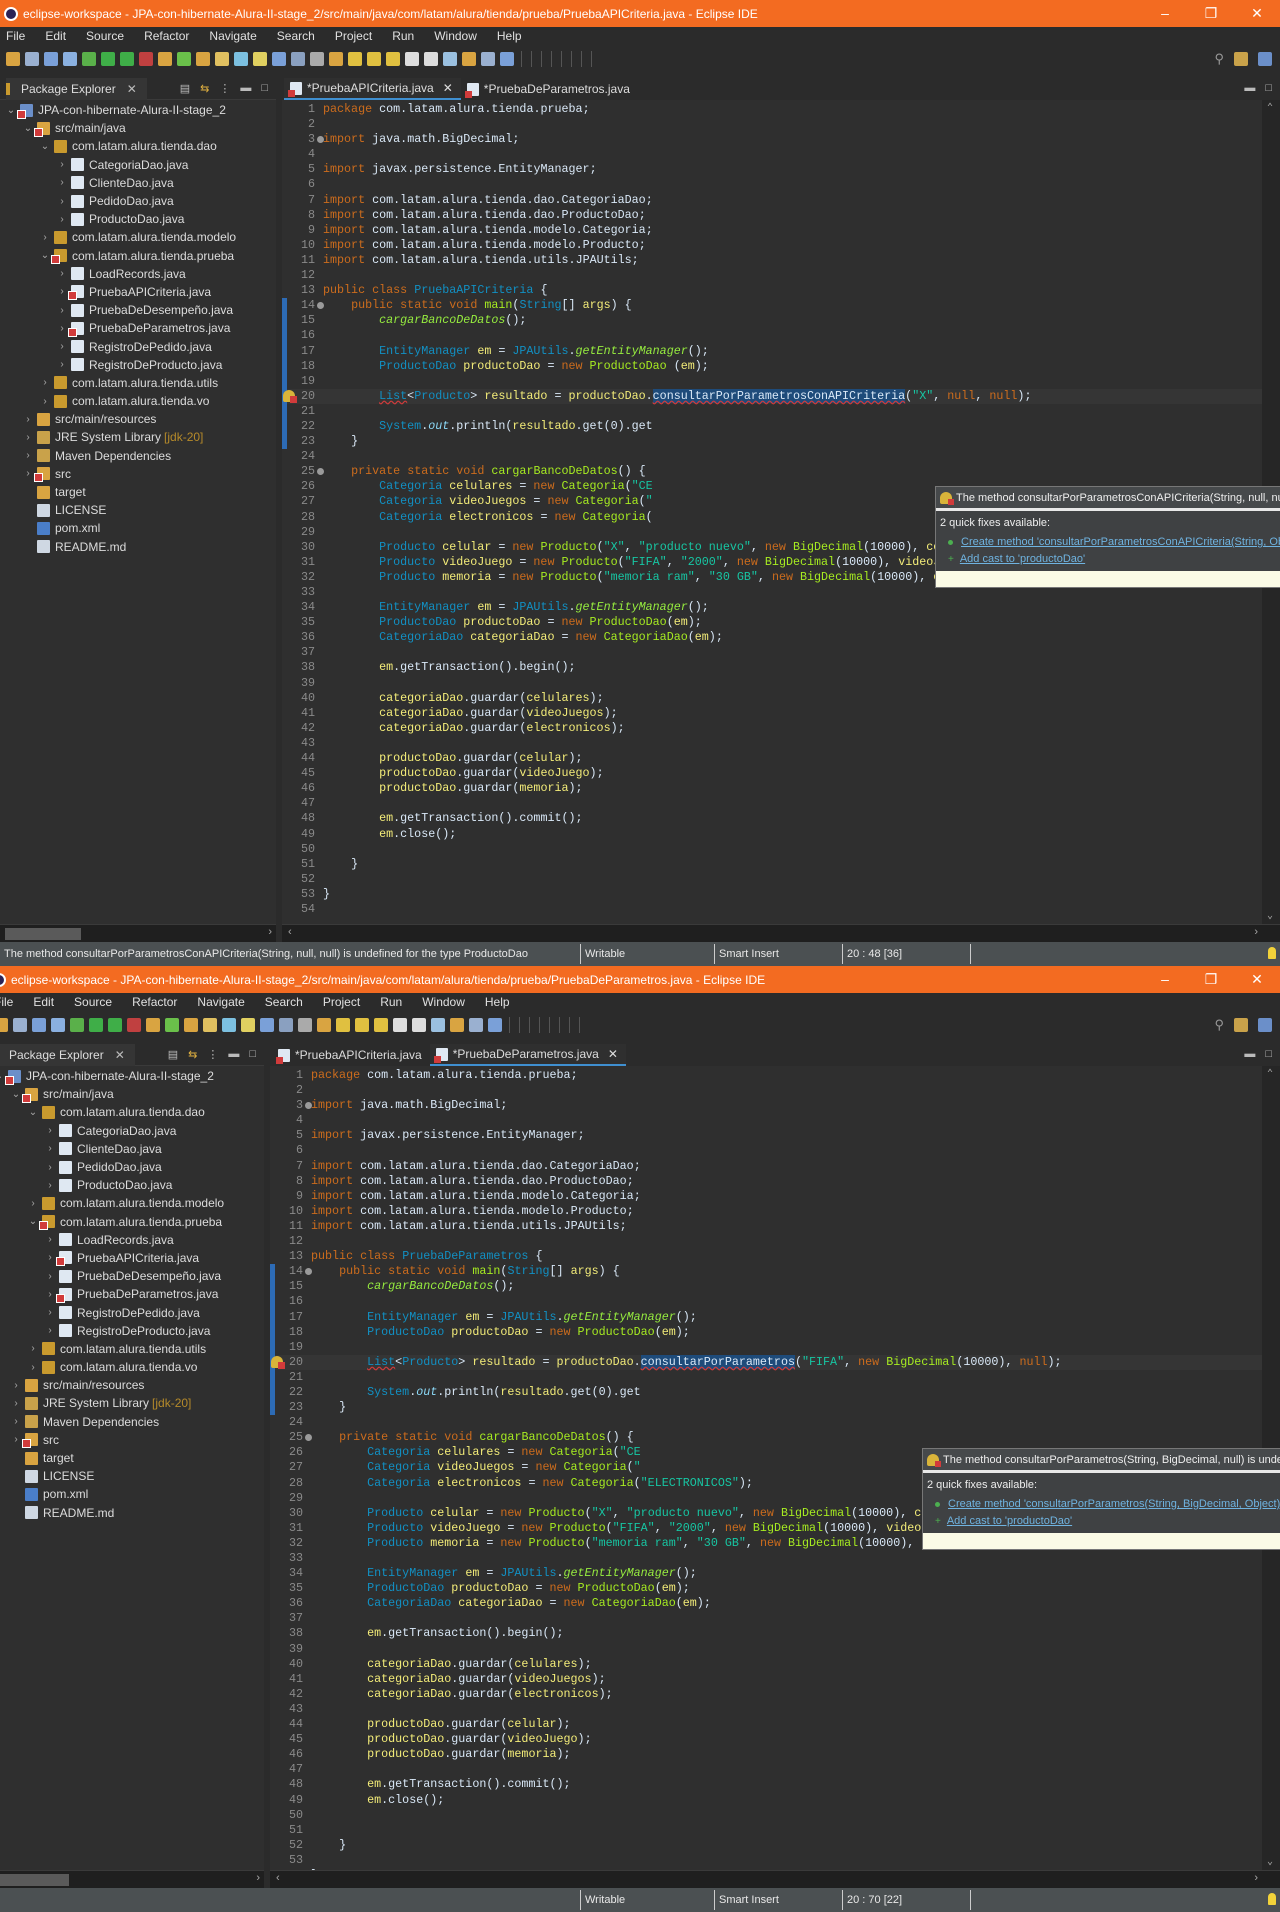 The width and height of the screenshot is (1280, 1912). I want to click on java-perspective-icon, so click(1265, 59).